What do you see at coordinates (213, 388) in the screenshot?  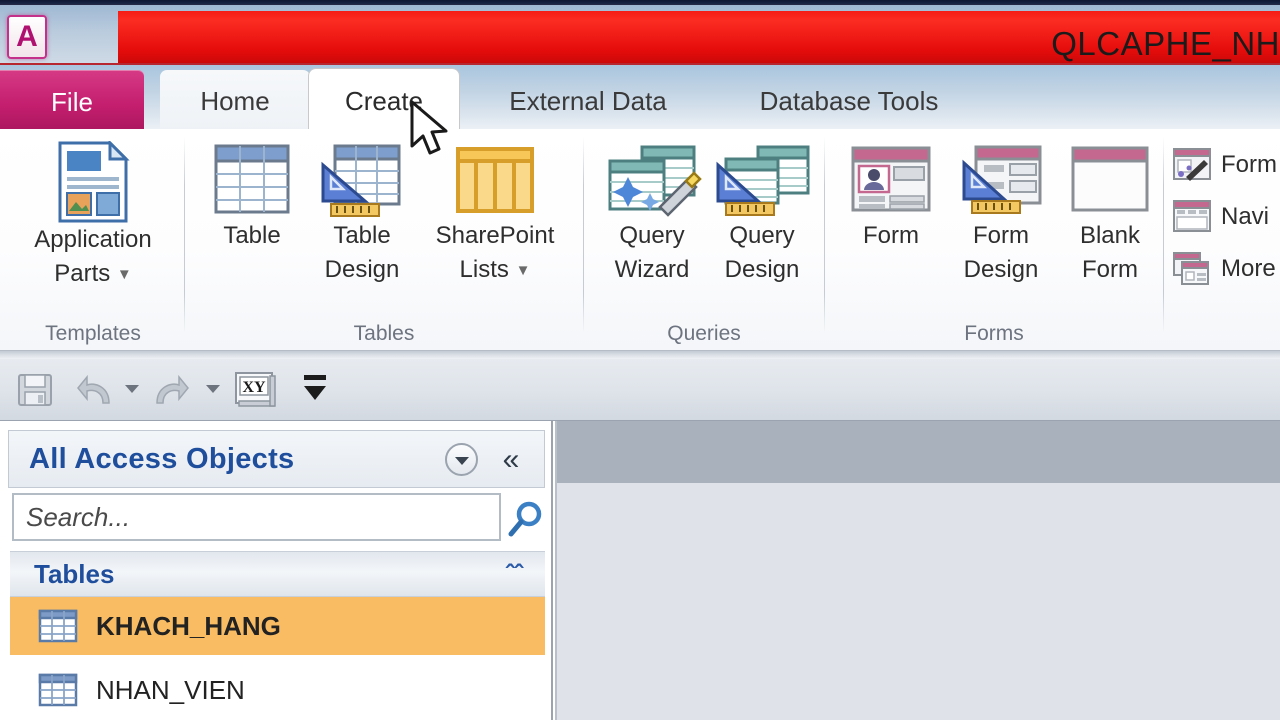 I see `redo-dropdown-button` at bounding box center [213, 388].